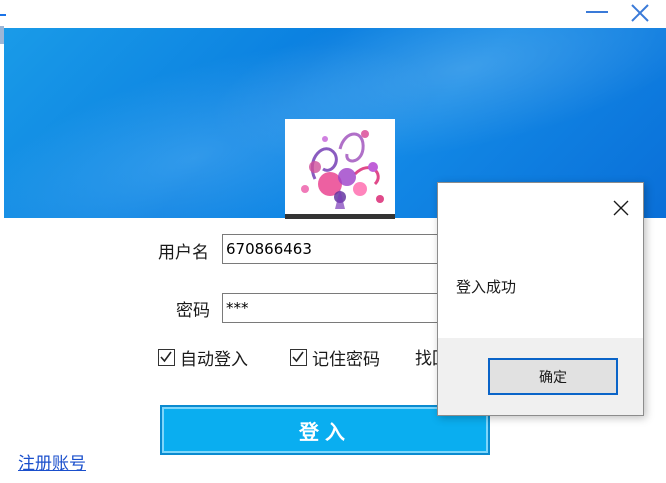 The width and height of the screenshot is (666, 483). I want to click on minimize-icon, so click(597, 12).